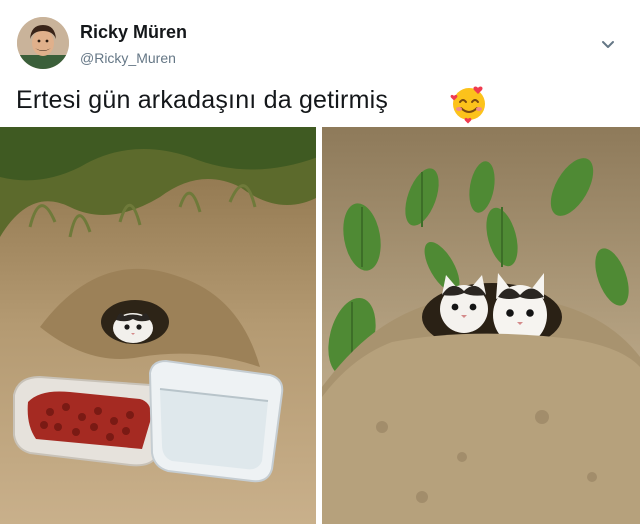 The width and height of the screenshot is (640, 524). I want to click on chevron-down-icon, so click(608, 45).